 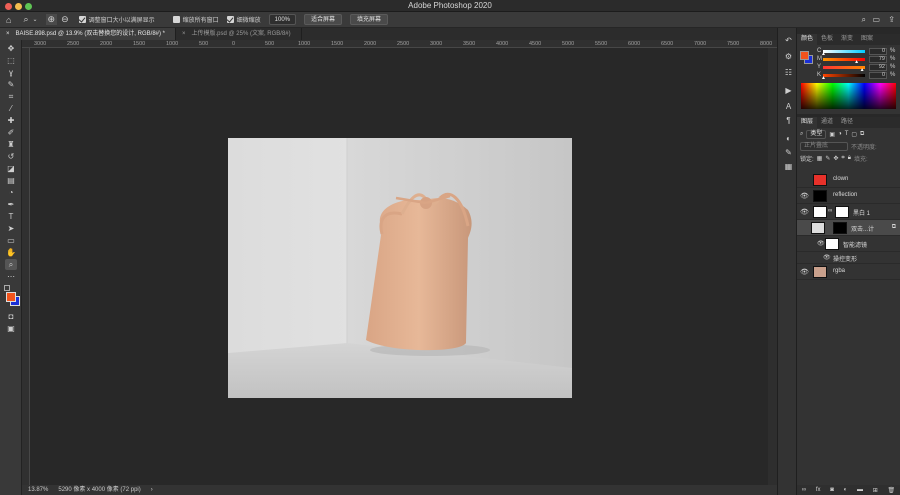 I want to click on brushes-icon: ✎, so click(x=788, y=153).